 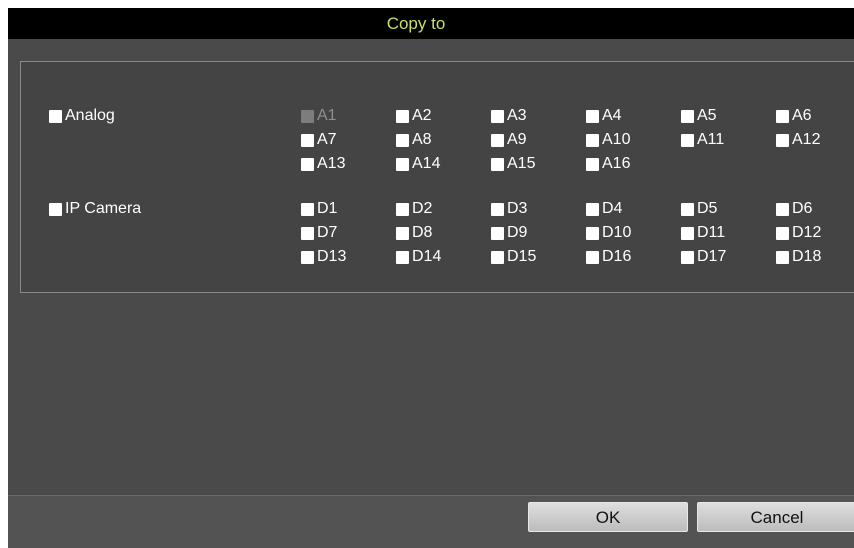 I want to click on channel-label: A12, so click(x=806, y=139).